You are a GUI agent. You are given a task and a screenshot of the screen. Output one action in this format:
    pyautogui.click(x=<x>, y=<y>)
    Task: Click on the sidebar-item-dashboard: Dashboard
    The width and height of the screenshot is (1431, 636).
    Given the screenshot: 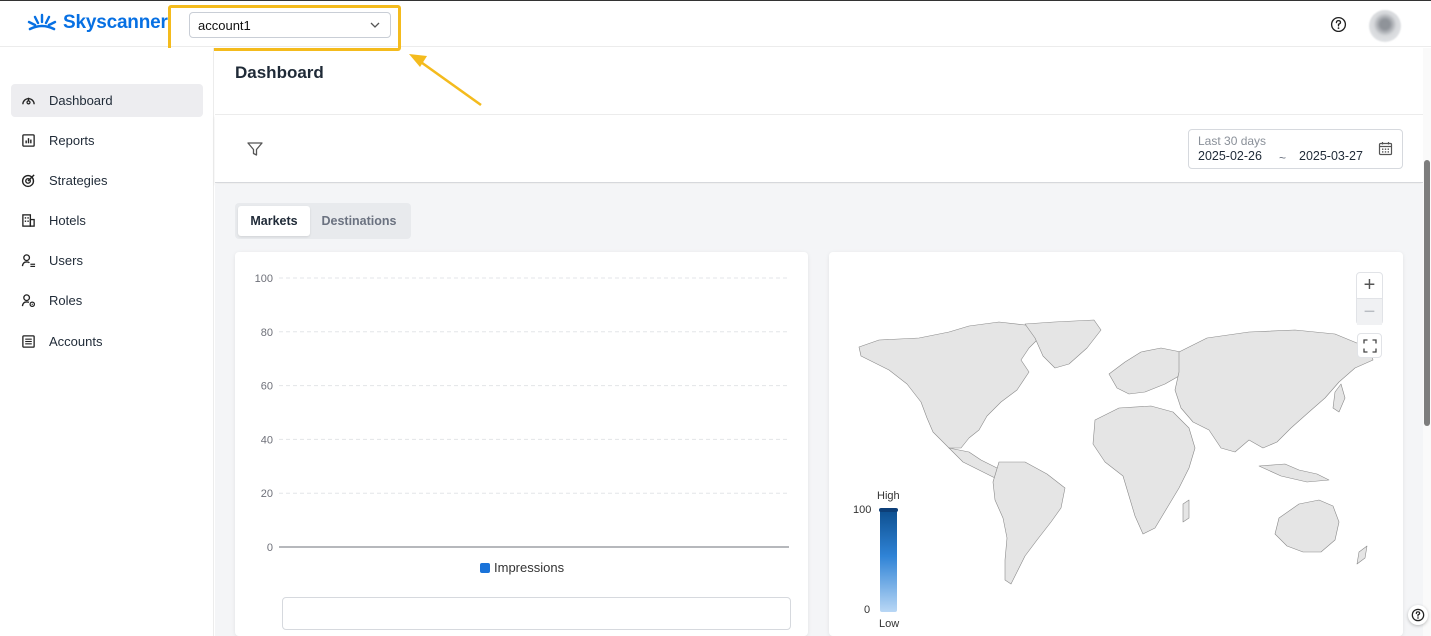 What is the action you would take?
    pyautogui.click(x=107, y=100)
    